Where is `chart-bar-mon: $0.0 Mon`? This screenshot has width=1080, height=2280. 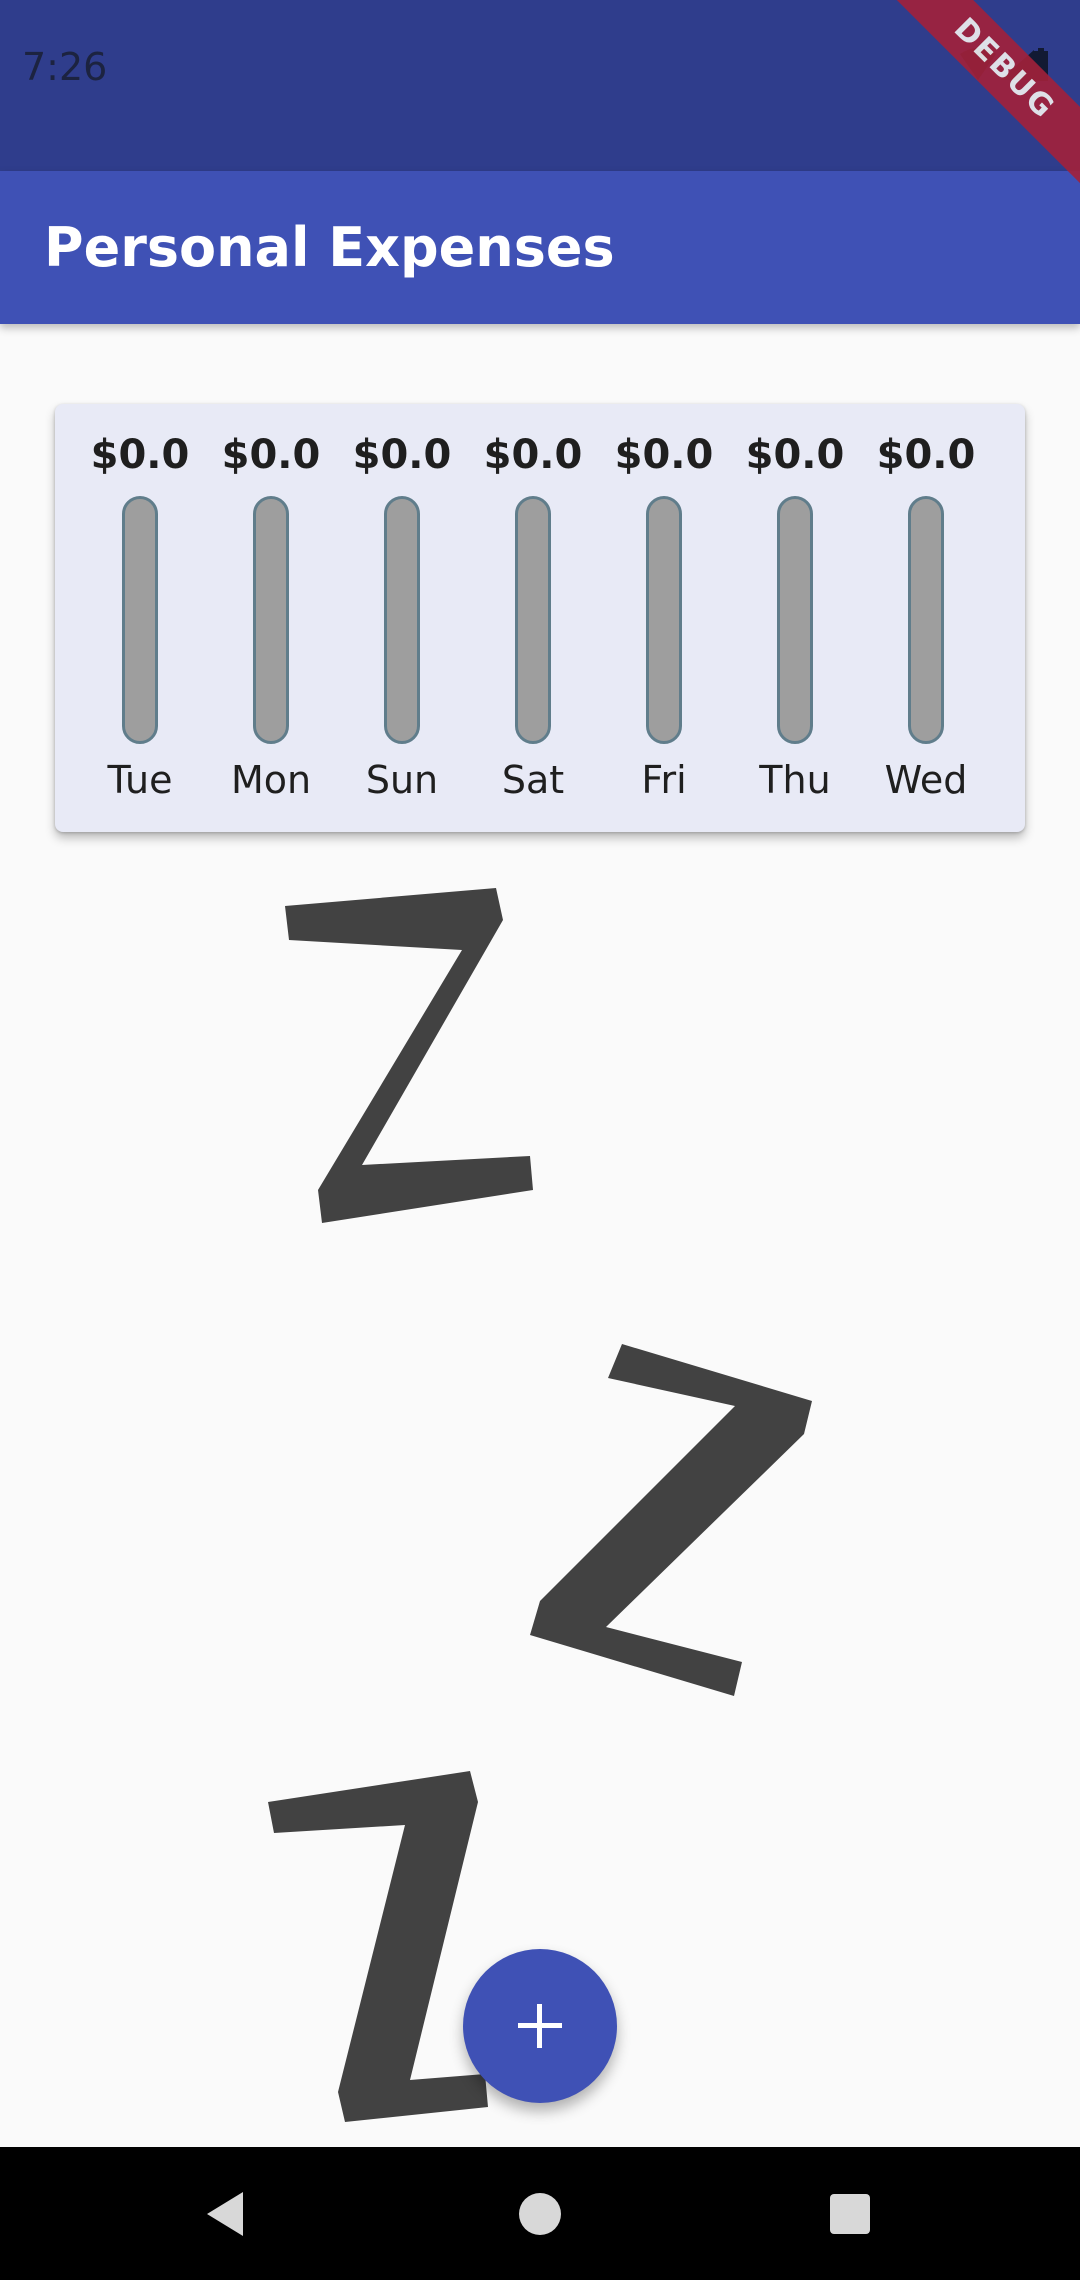 chart-bar-mon: $0.0 Mon is located at coordinates (271, 618).